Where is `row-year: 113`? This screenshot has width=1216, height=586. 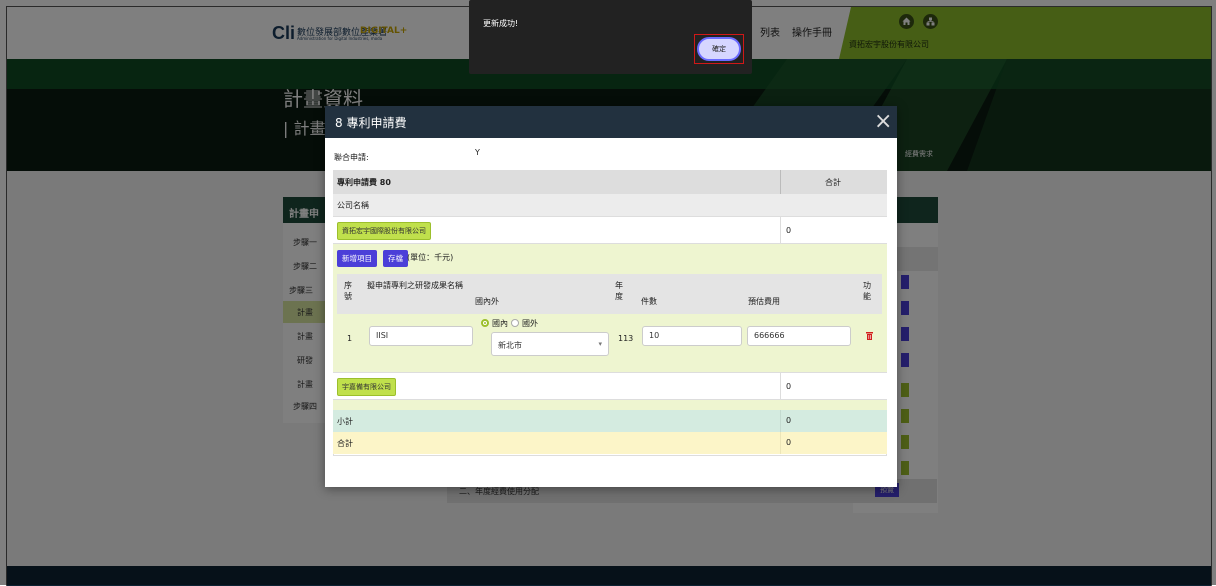
row-year: 113 is located at coordinates (626, 338).